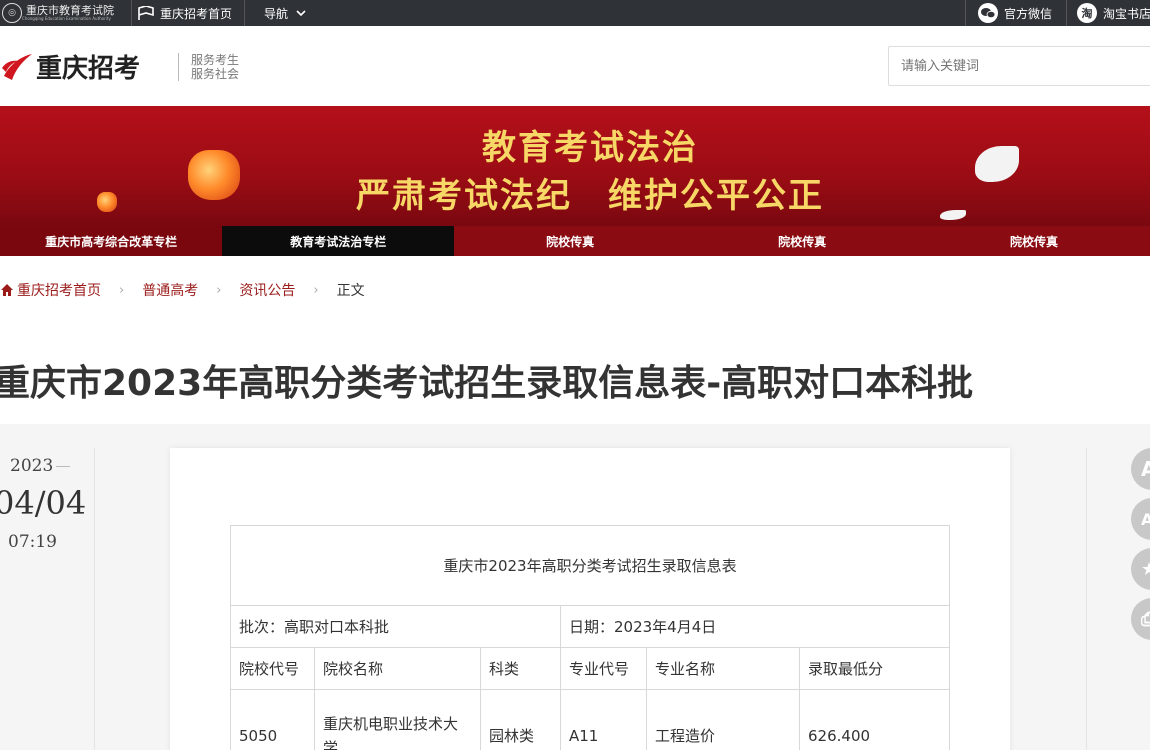 This screenshot has height=750, width=1150. What do you see at coordinates (570, 241) in the screenshot?
I see `tab-college-news-1: 院校传真` at bounding box center [570, 241].